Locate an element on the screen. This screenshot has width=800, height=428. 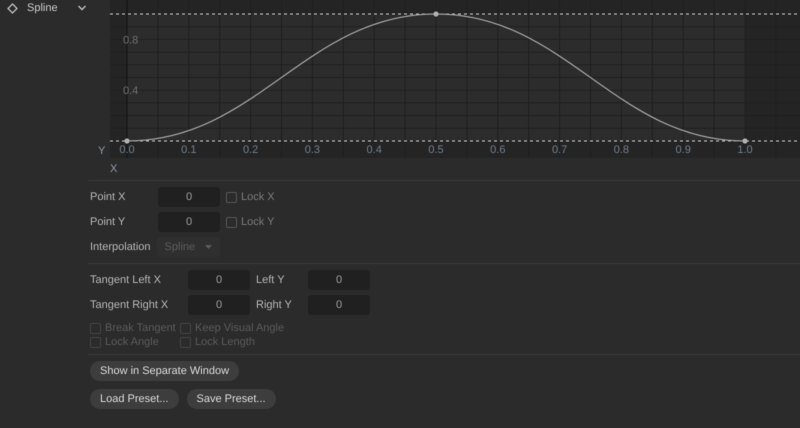
caret-icon is located at coordinates (208, 247).